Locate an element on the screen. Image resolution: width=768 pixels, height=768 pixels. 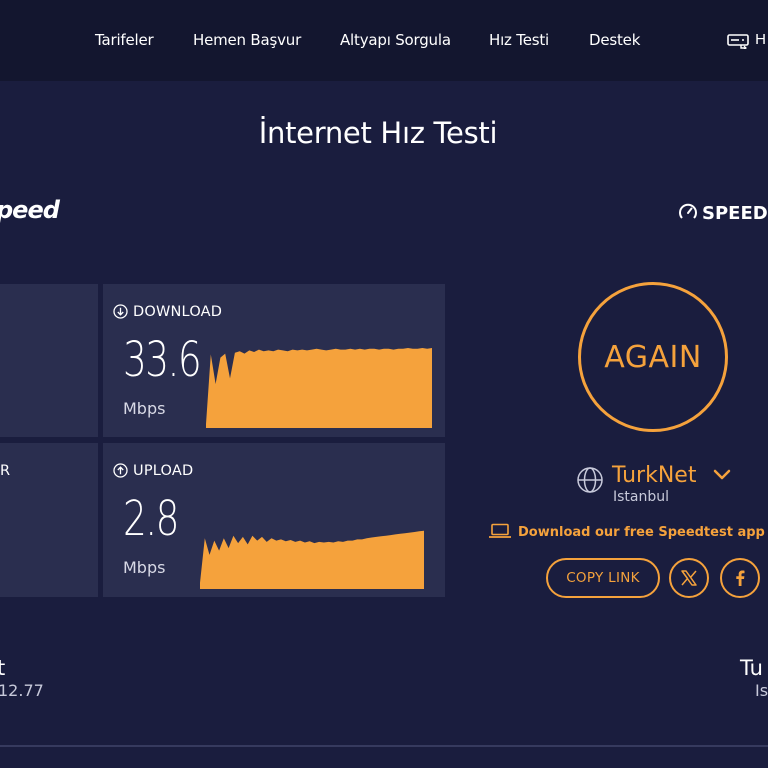
upload-graph-area is located at coordinates (312, 559).